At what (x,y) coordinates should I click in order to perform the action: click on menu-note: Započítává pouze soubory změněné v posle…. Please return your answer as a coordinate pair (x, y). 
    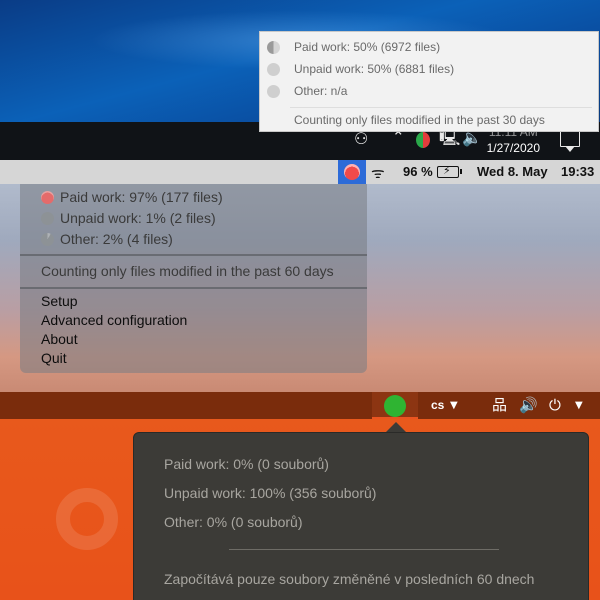
    Looking at the image, I should click on (349, 579).